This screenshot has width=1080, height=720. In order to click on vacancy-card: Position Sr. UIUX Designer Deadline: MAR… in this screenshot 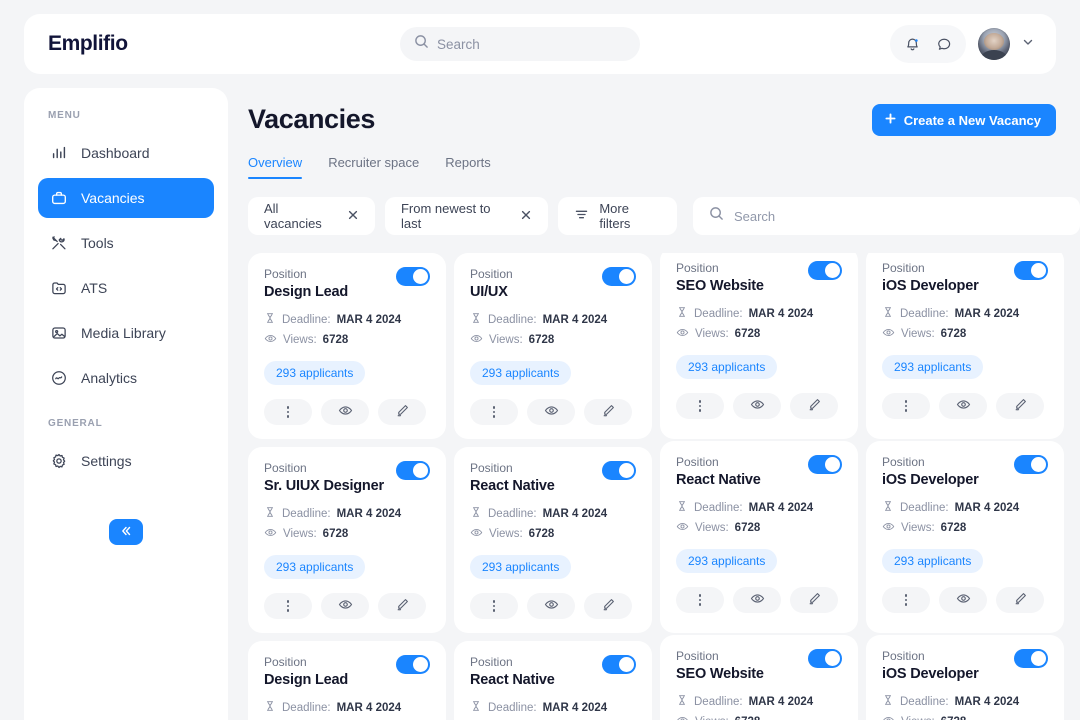, I will do `click(347, 540)`.